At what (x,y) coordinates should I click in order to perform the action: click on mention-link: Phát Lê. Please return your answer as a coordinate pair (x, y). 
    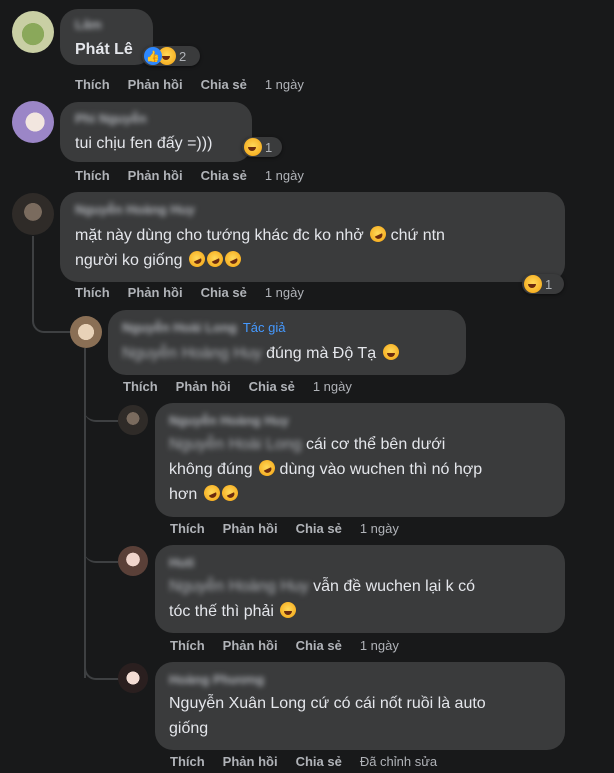
    Looking at the image, I should click on (104, 49).